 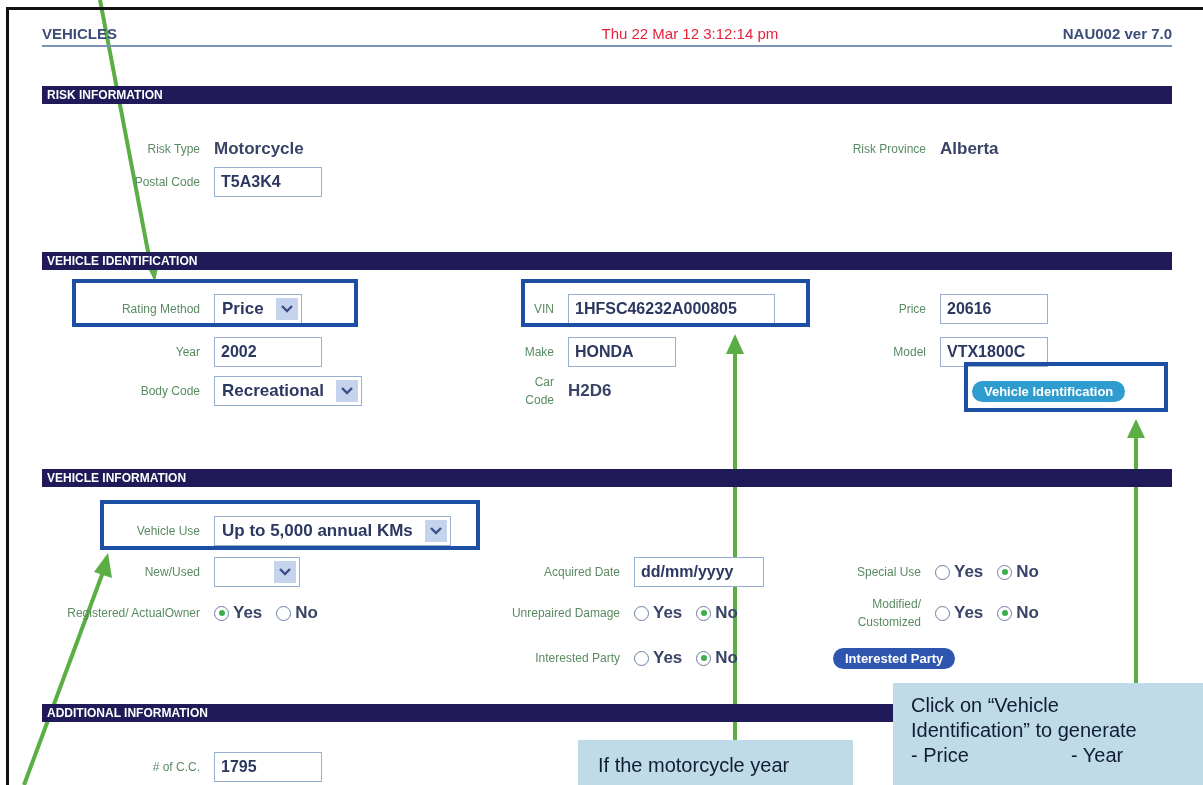 What do you see at coordinates (888, 613) in the screenshot?
I see `field-label: Modified/ Customized` at bounding box center [888, 613].